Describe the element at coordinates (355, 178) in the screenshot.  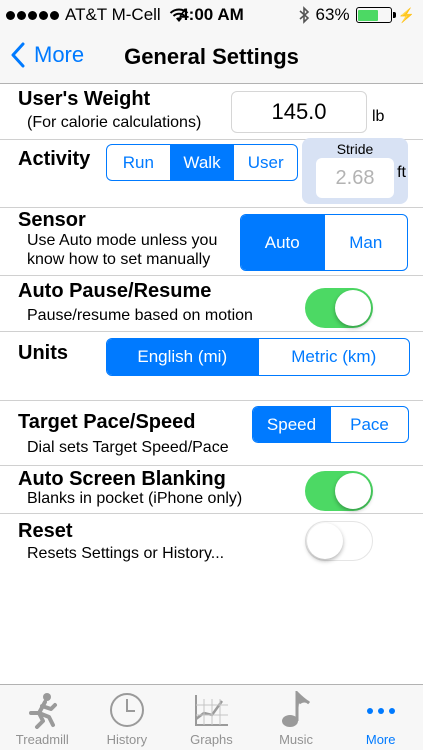
I see `stride-input: 2.68` at that location.